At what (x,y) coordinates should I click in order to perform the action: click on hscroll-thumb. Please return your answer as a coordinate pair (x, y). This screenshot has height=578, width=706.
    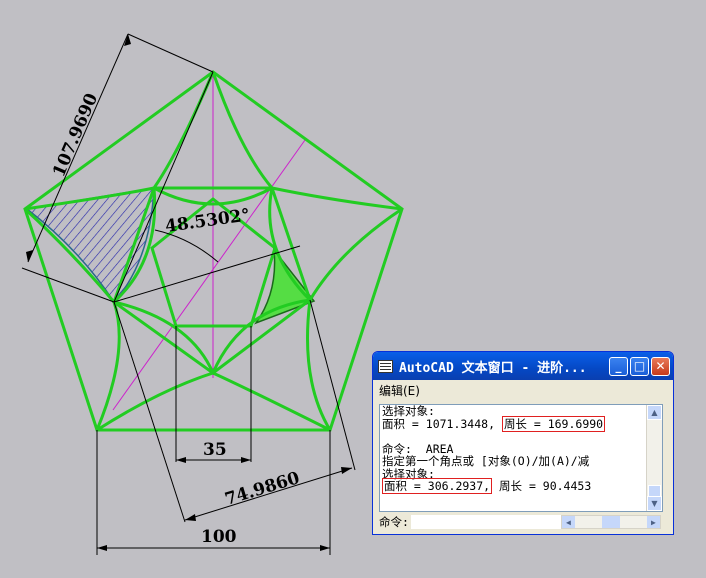
    Looking at the image, I should click on (610, 522).